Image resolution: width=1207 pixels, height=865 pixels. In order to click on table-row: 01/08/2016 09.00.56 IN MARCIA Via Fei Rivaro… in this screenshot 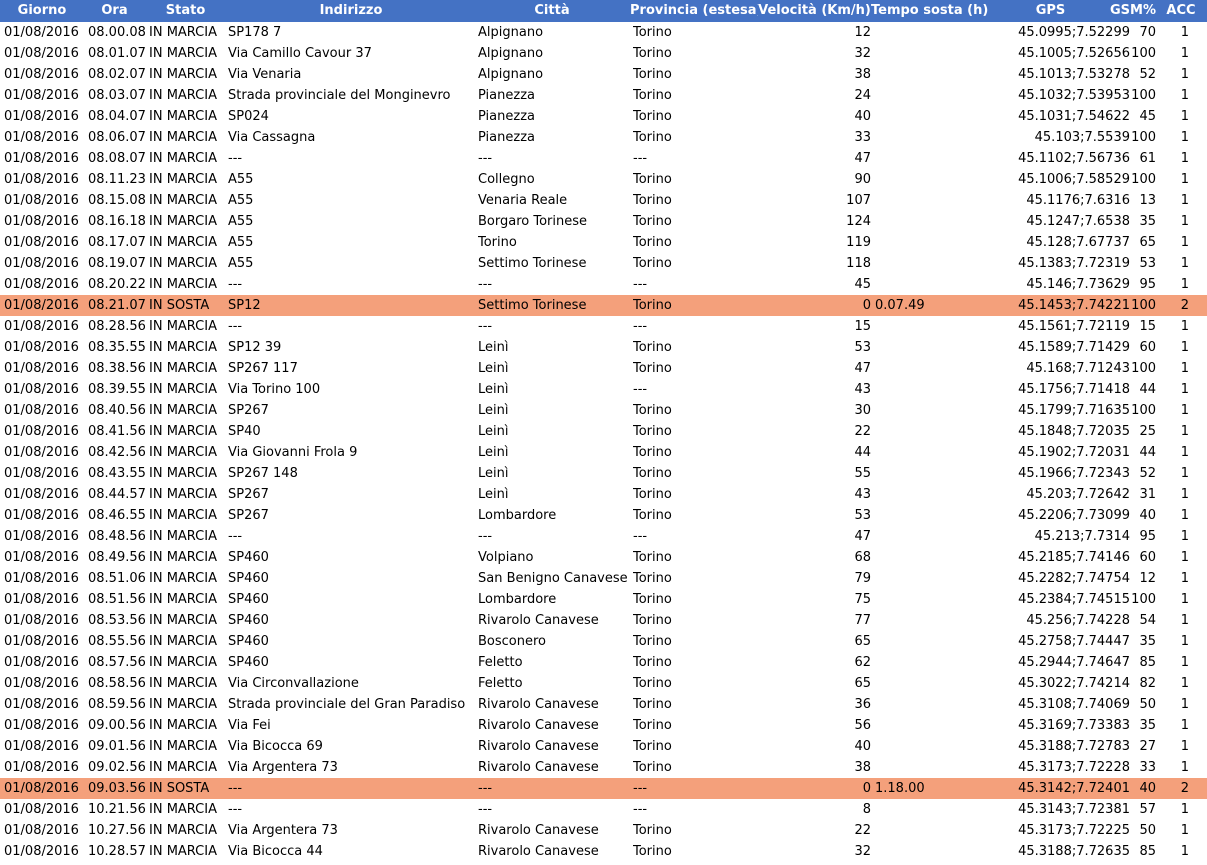, I will do `click(603, 725)`.